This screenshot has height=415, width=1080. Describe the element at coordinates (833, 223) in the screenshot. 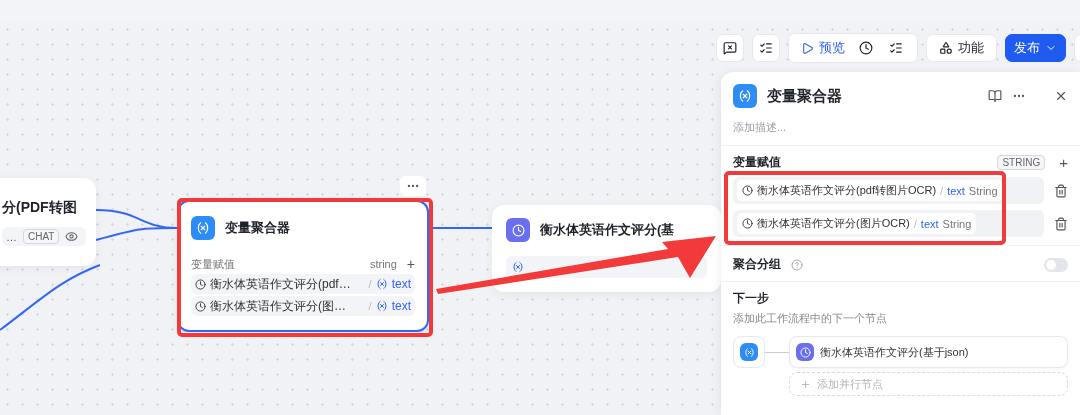

I see `variable-source: 衡水体英语作文评分(图片OCR)` at that location.